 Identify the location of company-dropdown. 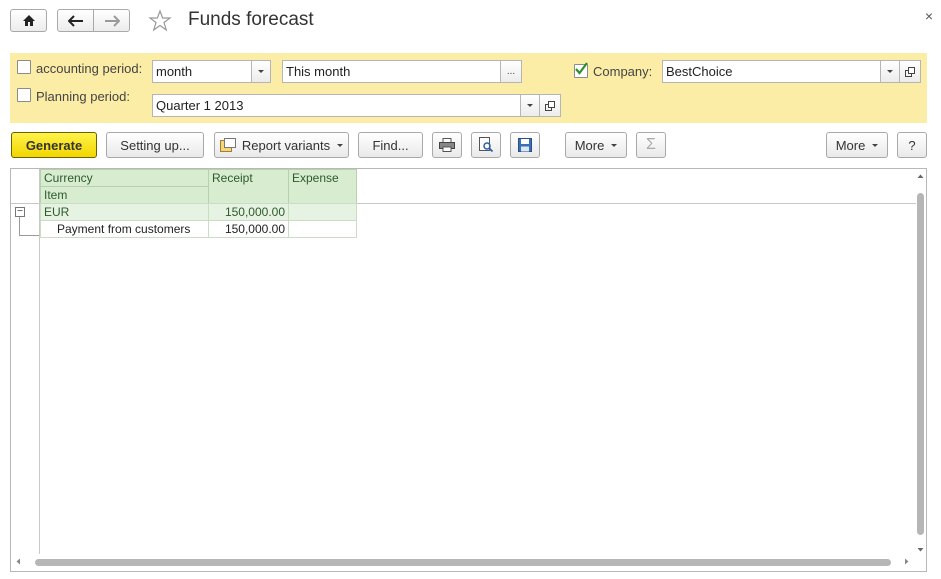
(890, 71).